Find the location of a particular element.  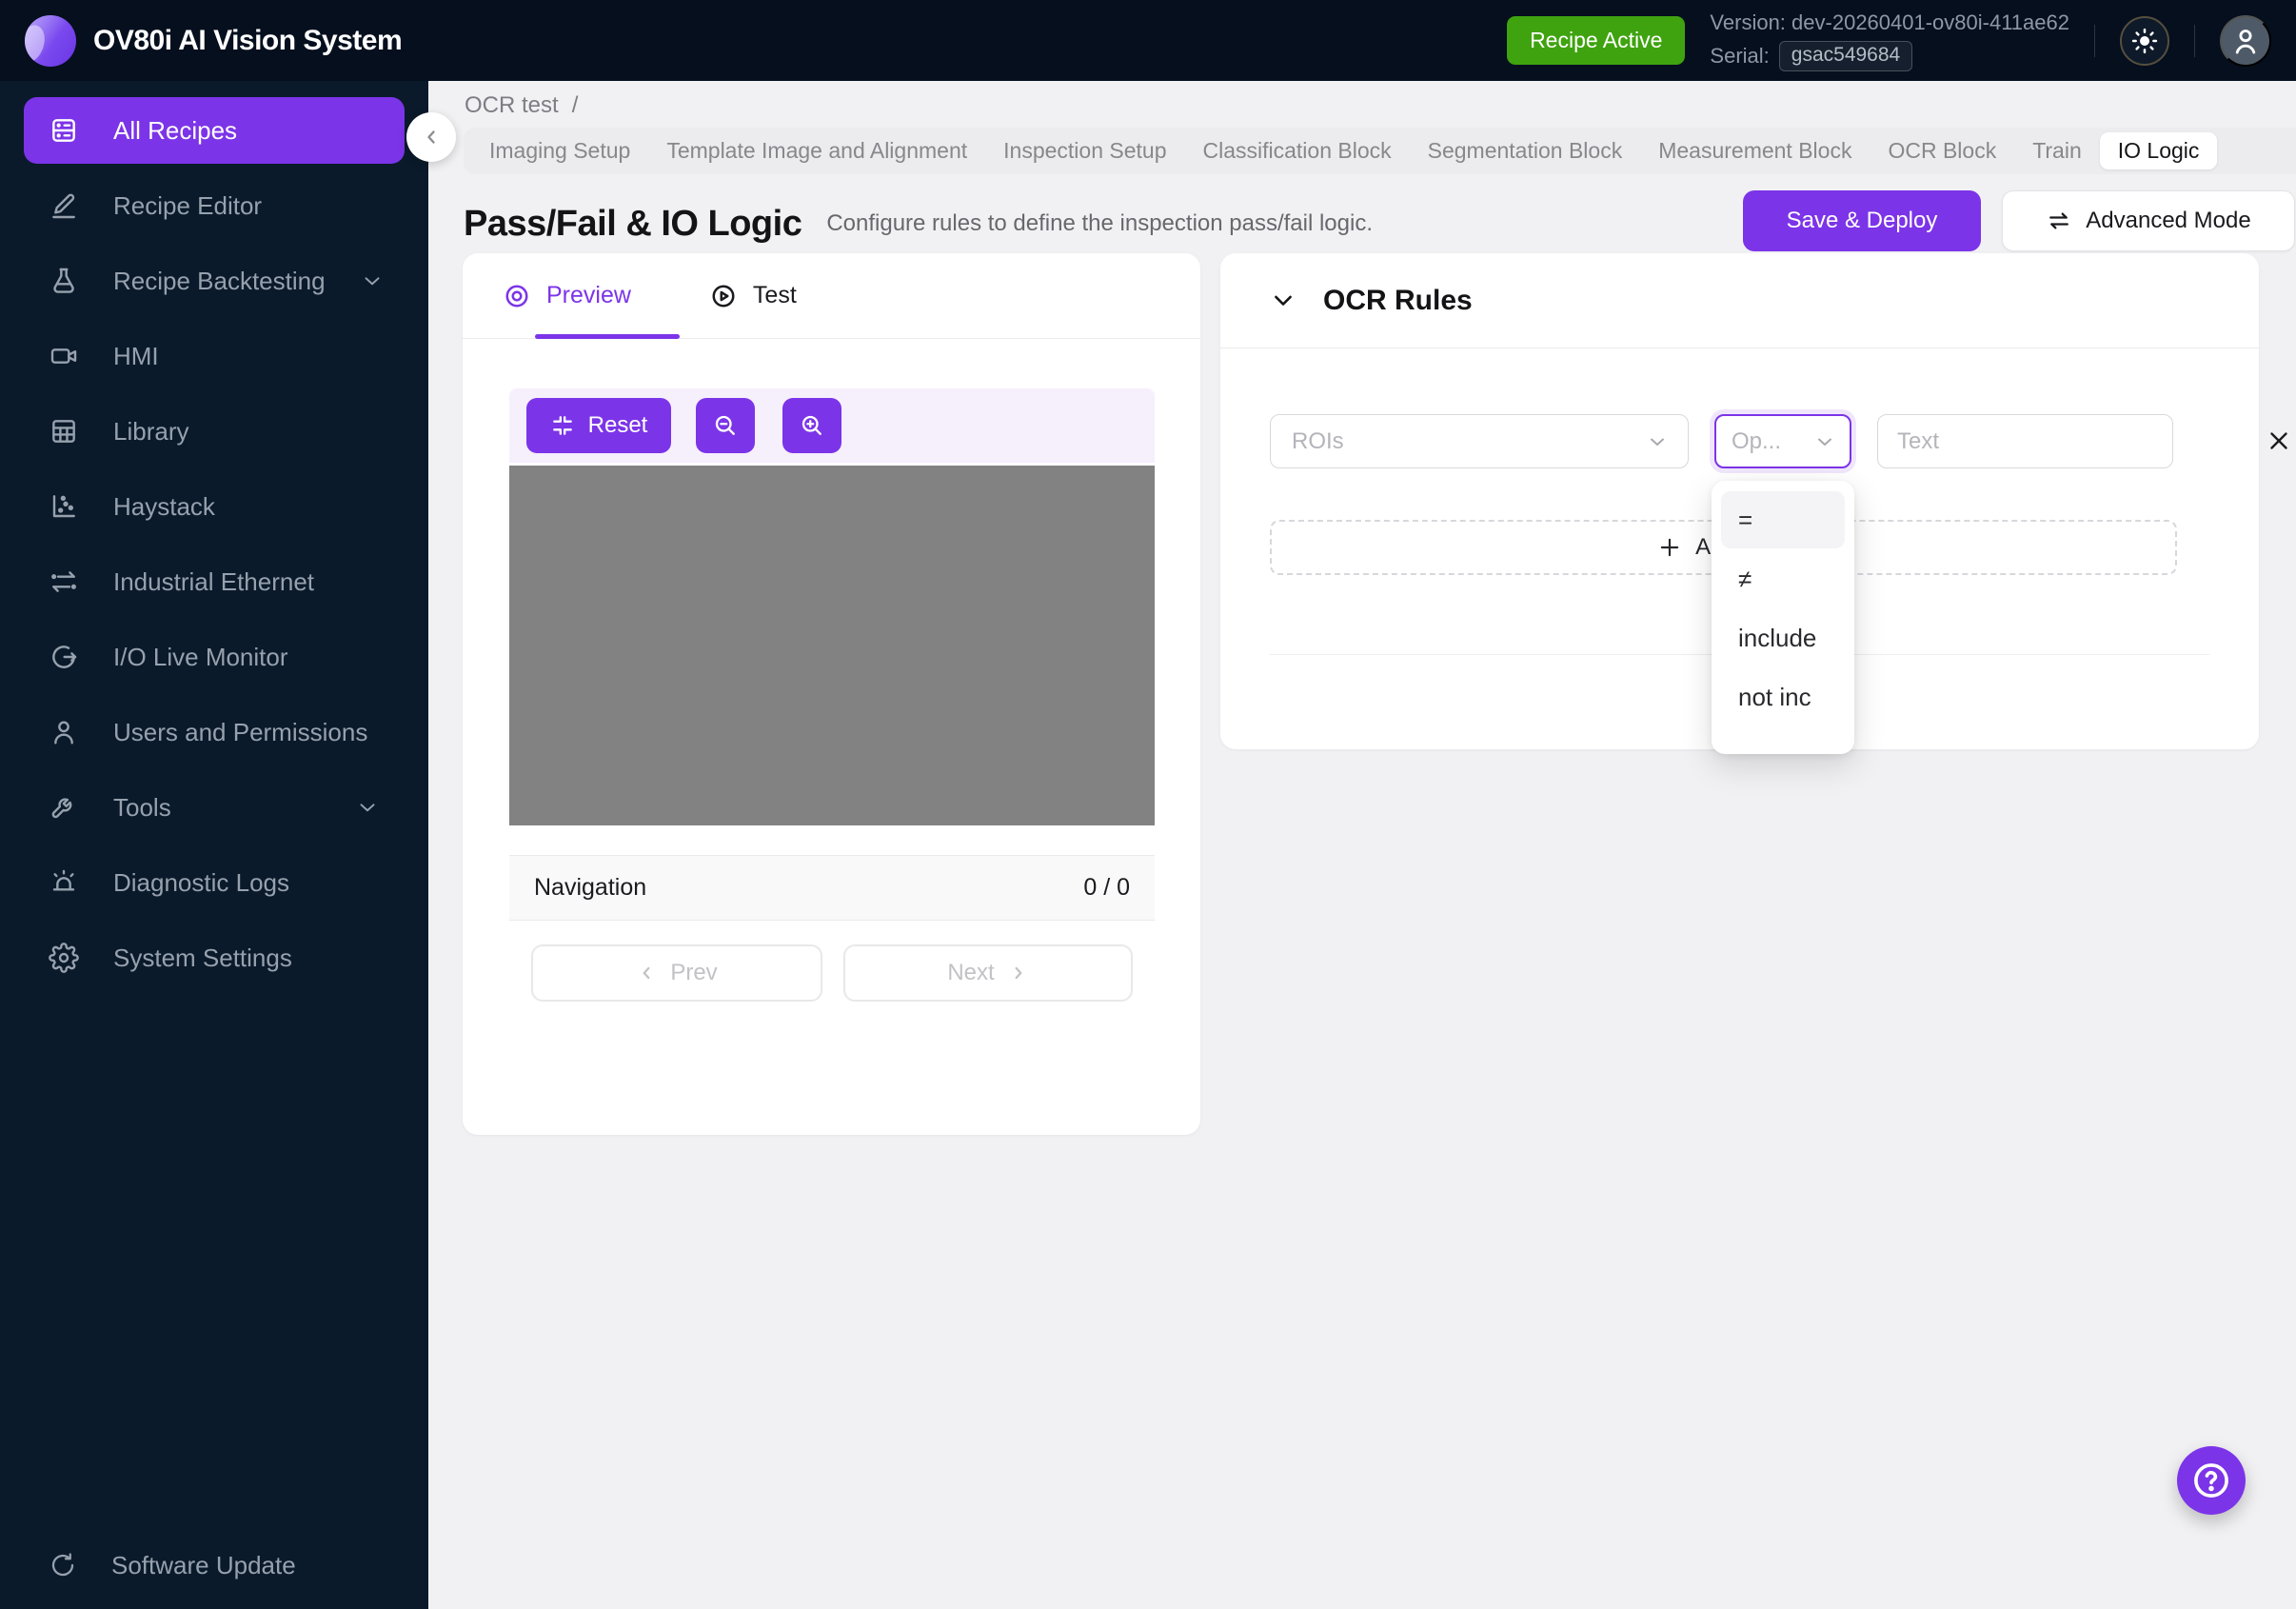

operator-dropdown-menu: = ≠ include not inc is located at coordinates (1783, 617).